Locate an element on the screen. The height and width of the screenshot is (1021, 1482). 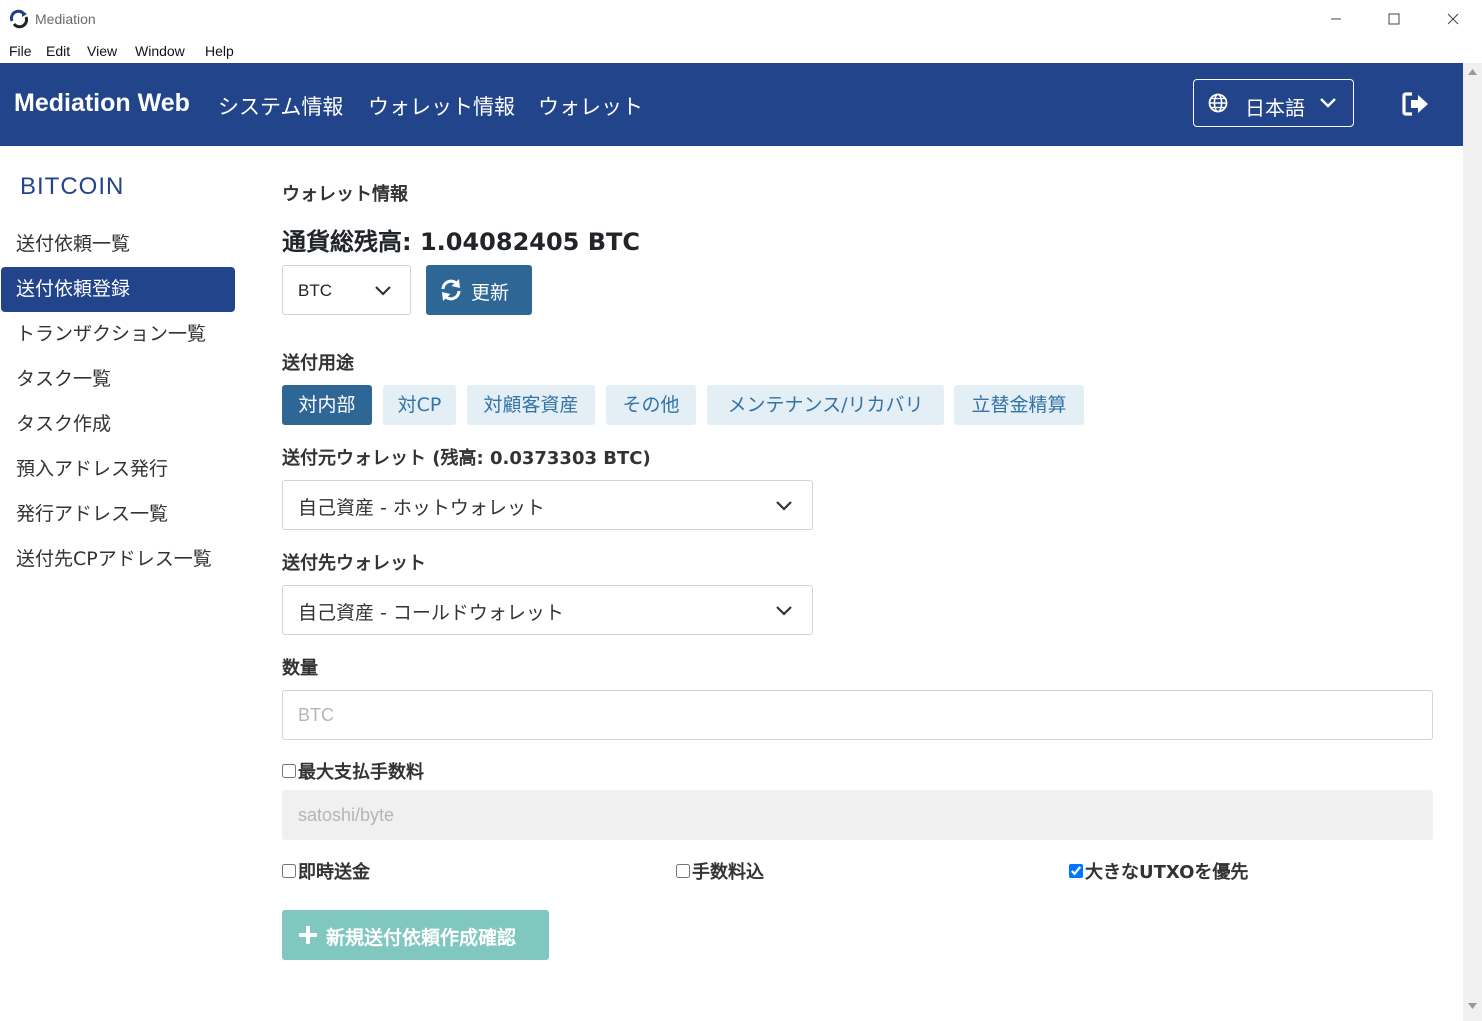
menu-edit: Edit is located at coordinates (58, 51).